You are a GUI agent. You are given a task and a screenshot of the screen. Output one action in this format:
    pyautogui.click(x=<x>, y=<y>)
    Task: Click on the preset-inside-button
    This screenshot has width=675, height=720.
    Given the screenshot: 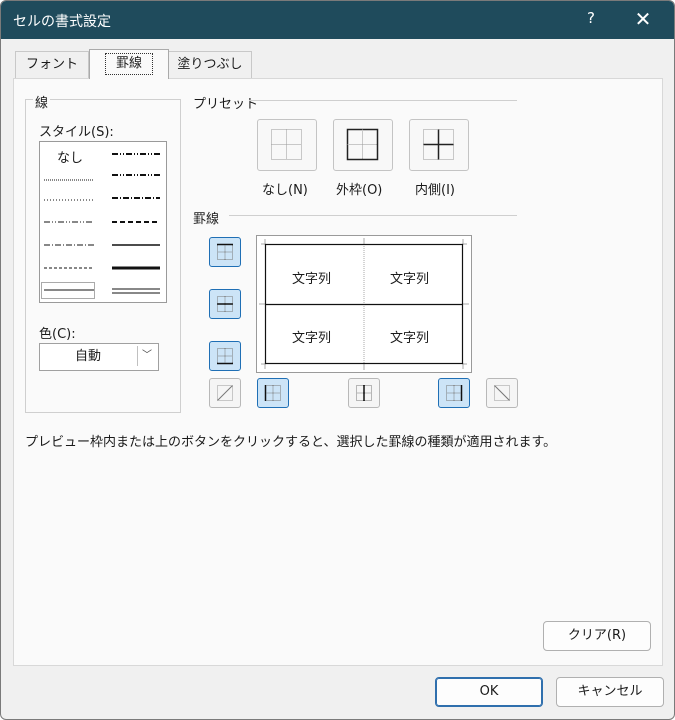 What is the action you would take?
    pyautogui.click(x=439, y=145)
    